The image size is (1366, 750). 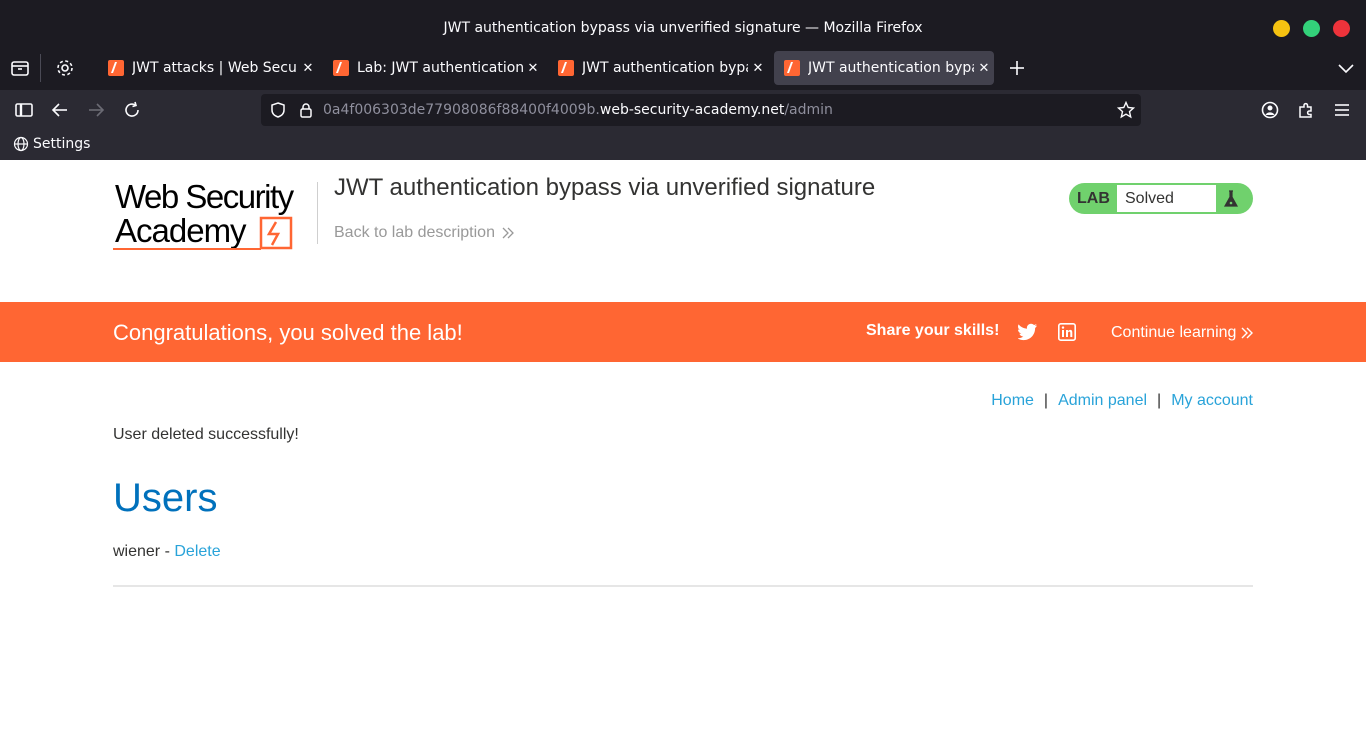 I want to click on window-controls, so click(x=1311, y=28).